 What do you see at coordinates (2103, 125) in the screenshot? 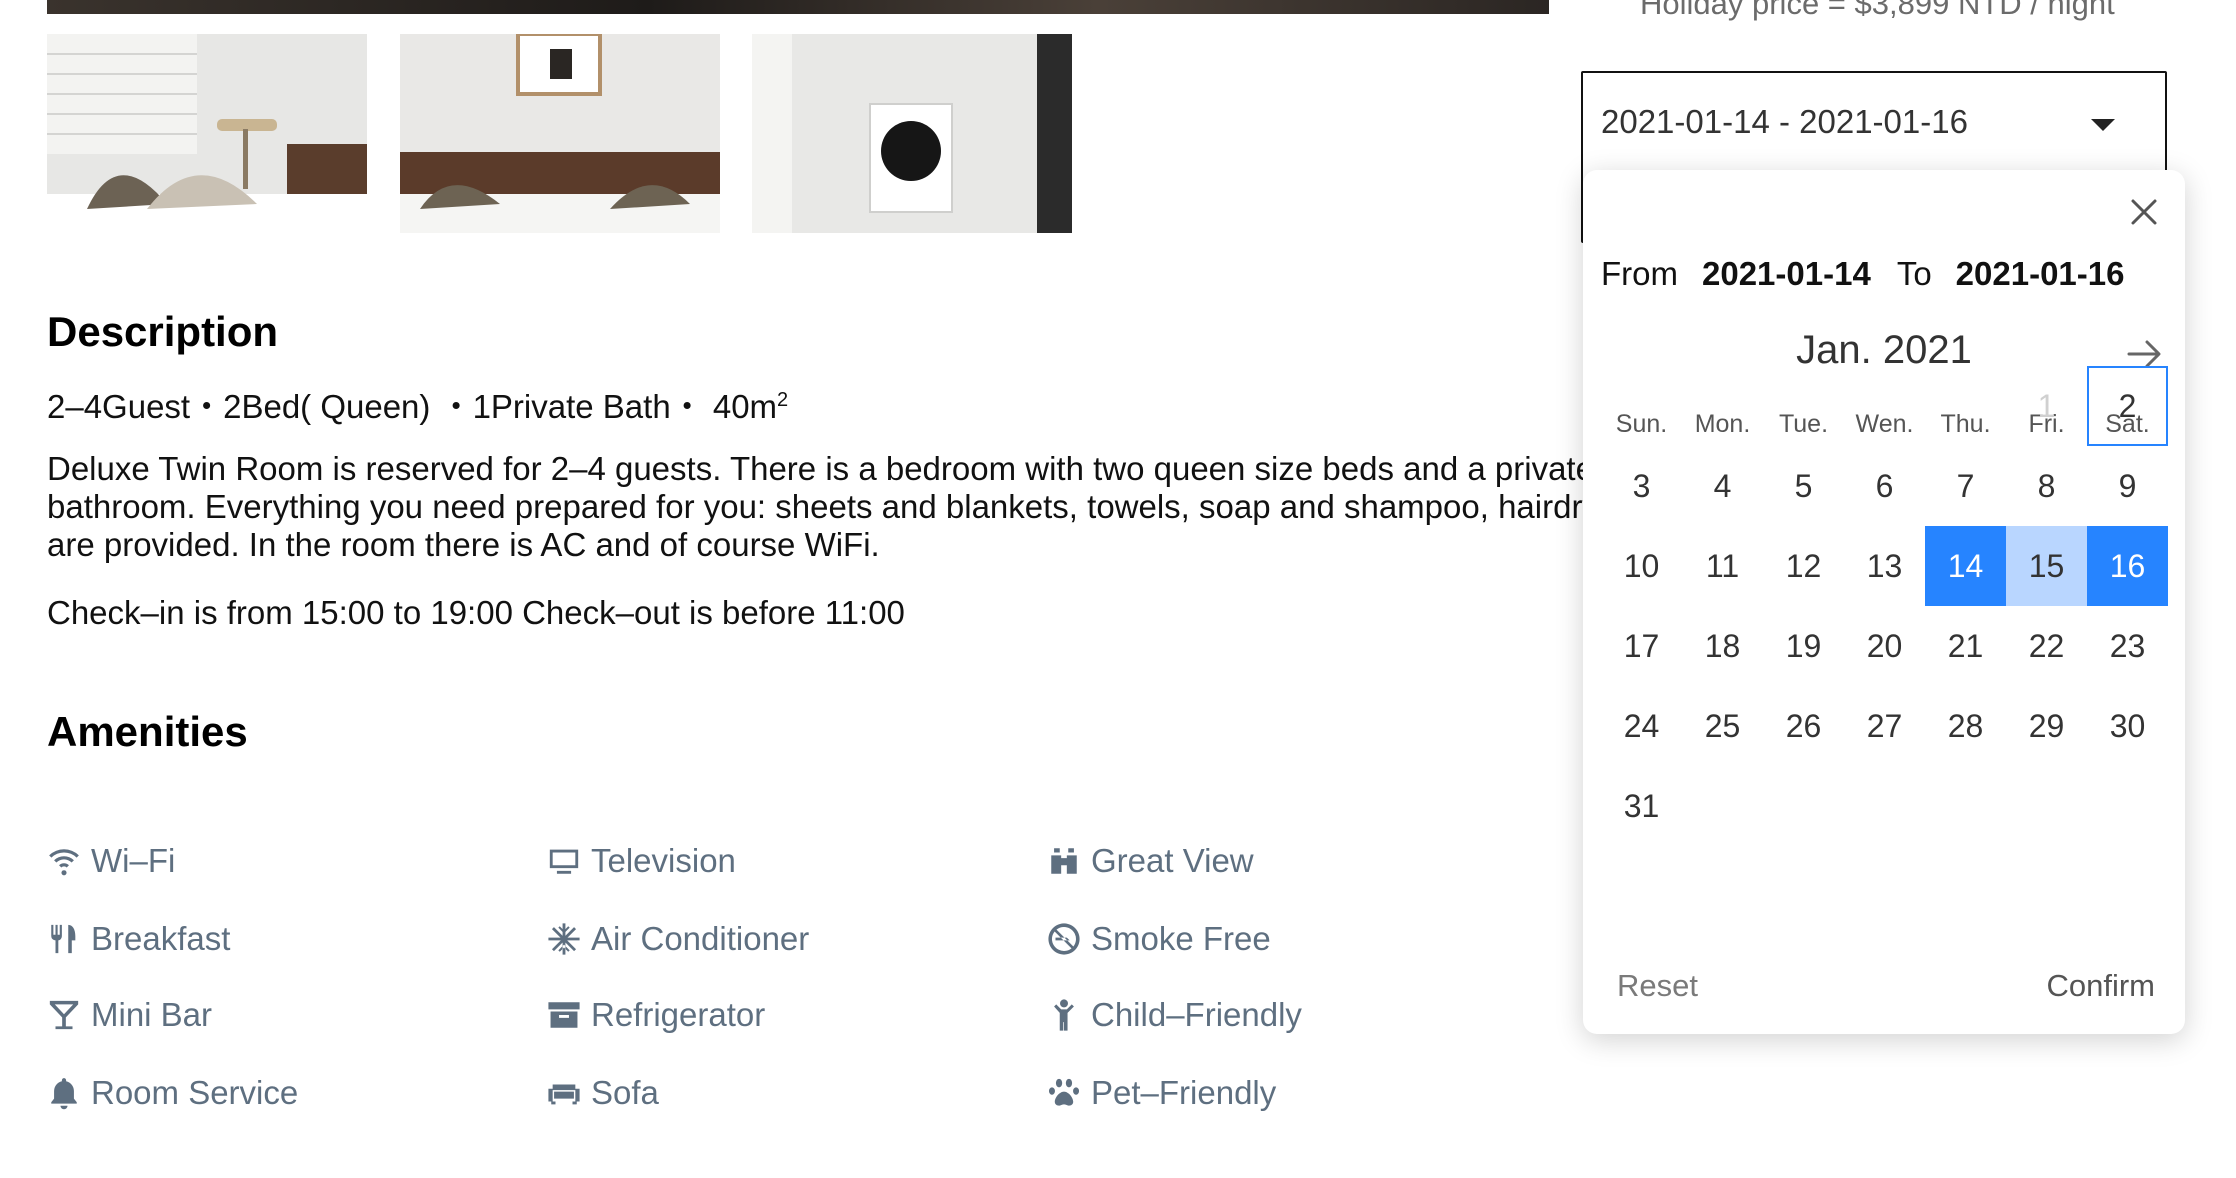
I see `chevron-down-icon` at bounding box center [2103, 125].